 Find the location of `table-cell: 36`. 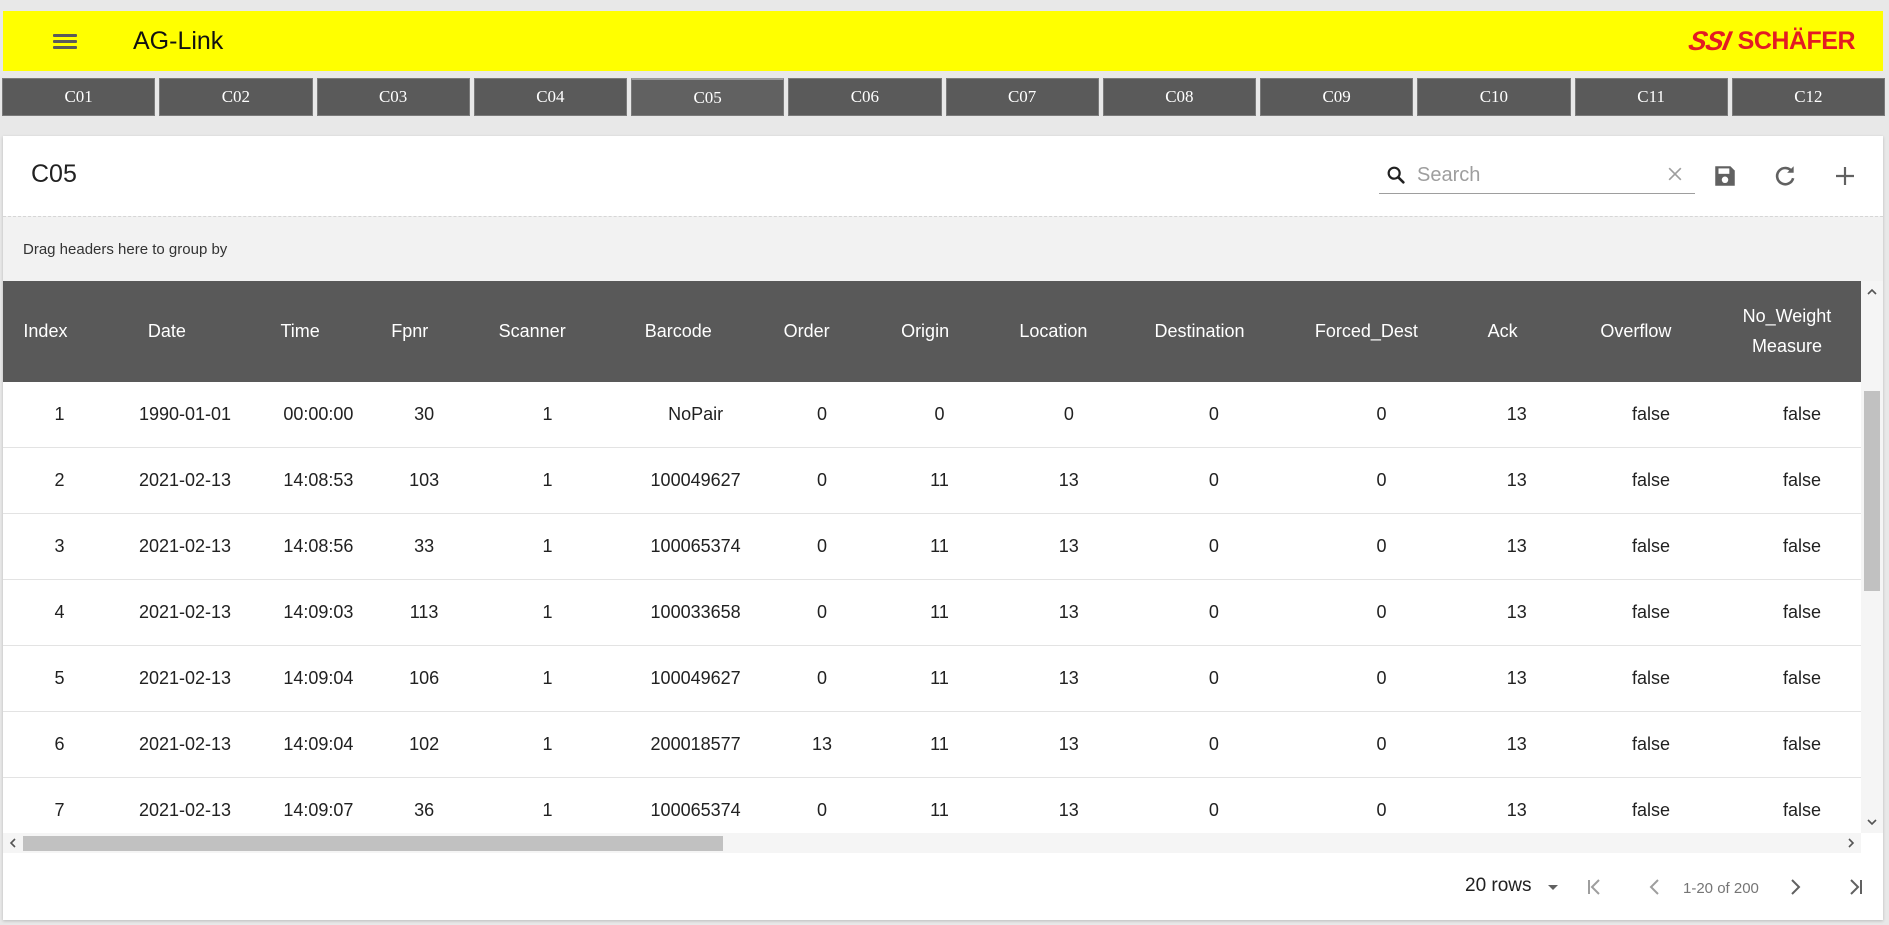

table-cell: 36 is located at coordinates (424, 810).